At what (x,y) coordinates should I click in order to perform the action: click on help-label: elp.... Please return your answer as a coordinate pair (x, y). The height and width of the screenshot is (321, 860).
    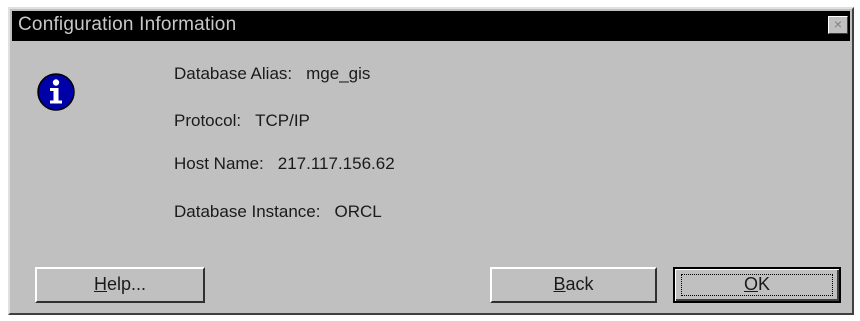
    Looking at the image, I should click on (126, 284).